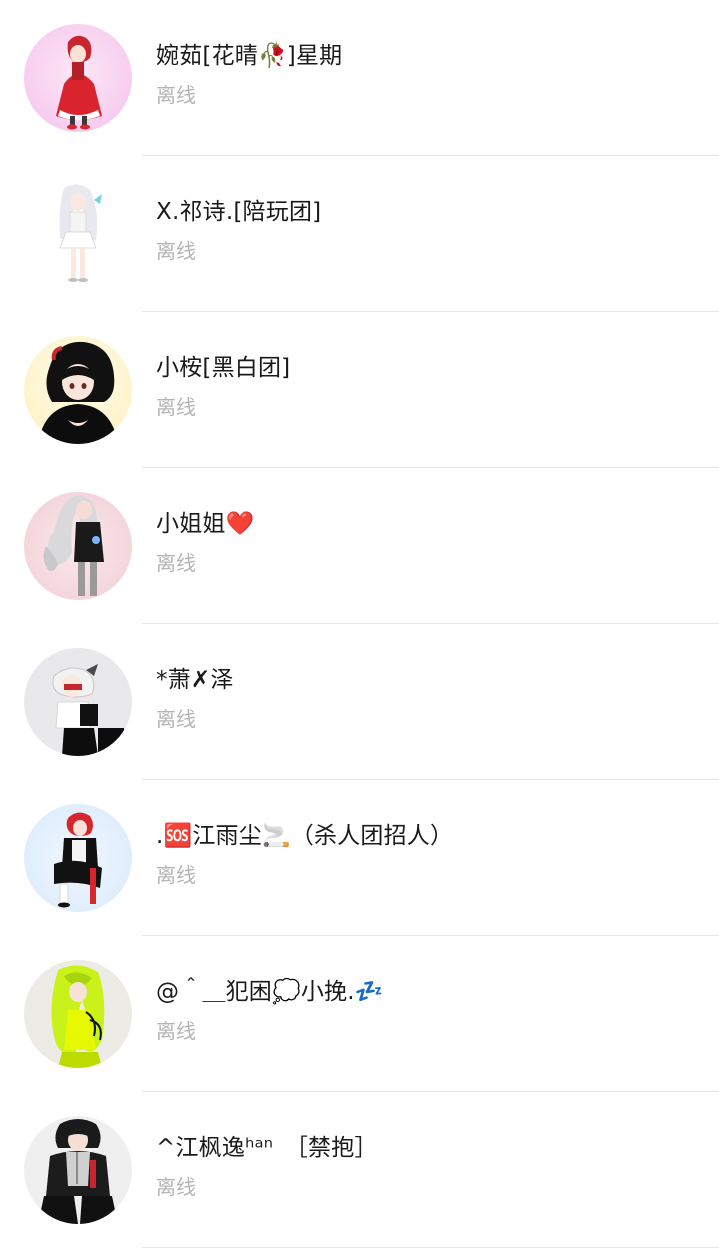  Describe the element at coordinates (78, 234) in the screenshot. I see `white-hair-girl-avatar` at that location.